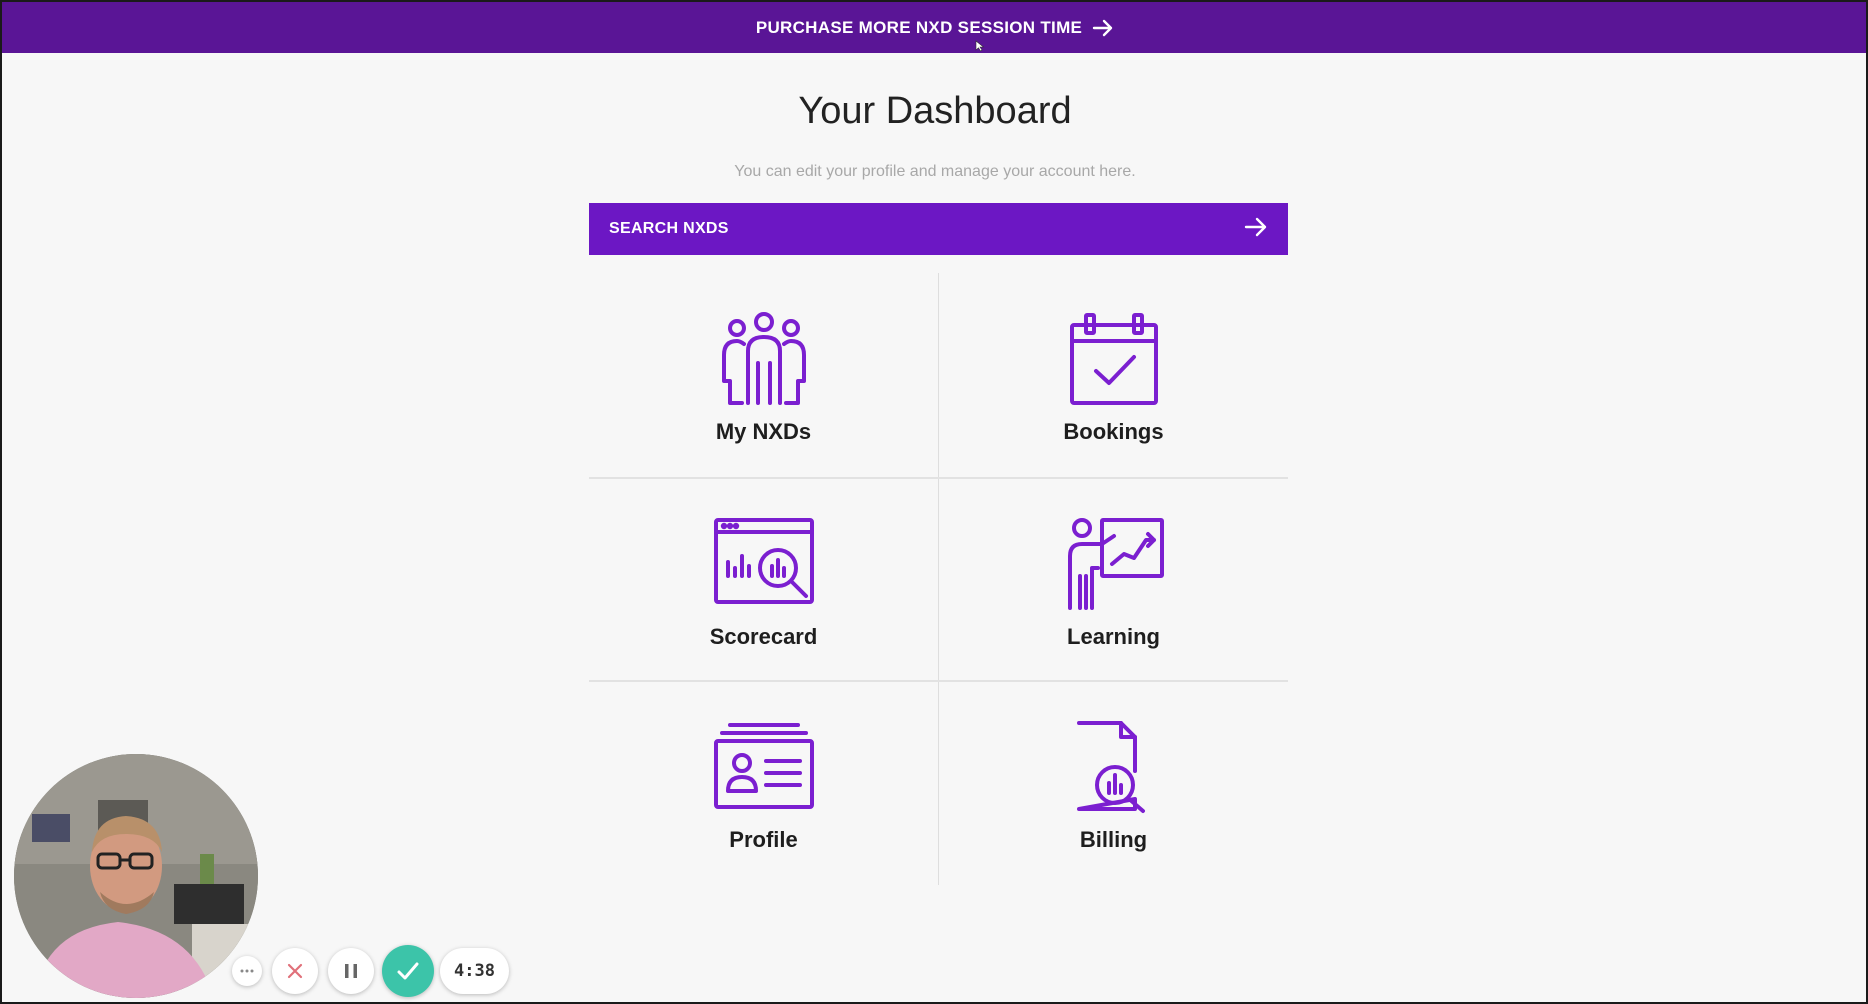  Describe the element at coordinates (919, 27) in the screenshot. I see `banner-text: PURCHASE MORE NXD SESSION TIME` at that location.